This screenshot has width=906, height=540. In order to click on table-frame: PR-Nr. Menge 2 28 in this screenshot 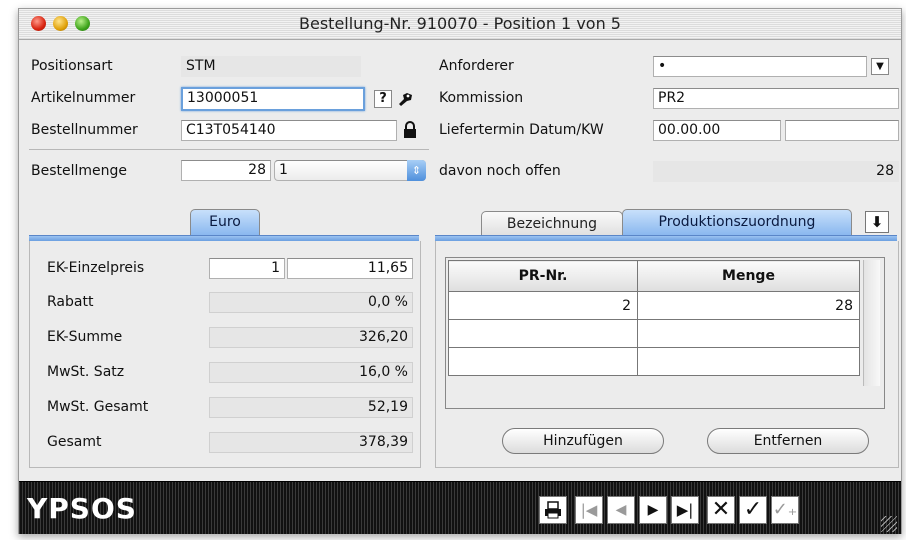, I will do `click(665, 333)`.